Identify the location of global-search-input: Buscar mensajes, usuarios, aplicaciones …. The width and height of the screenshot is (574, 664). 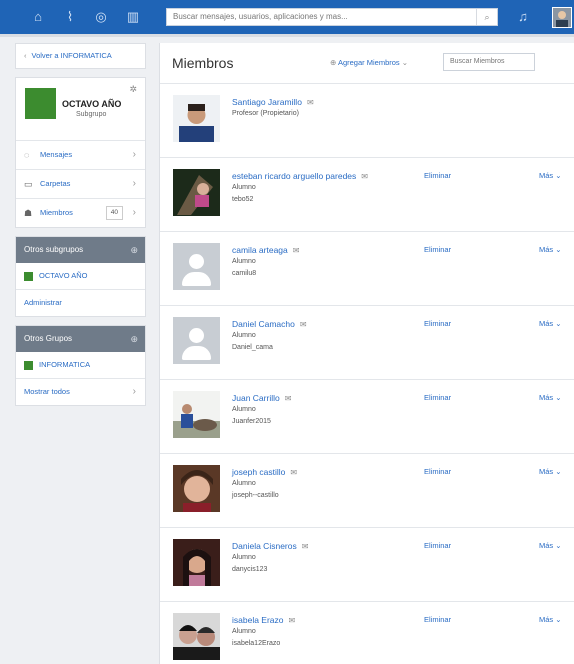
(332, 17).